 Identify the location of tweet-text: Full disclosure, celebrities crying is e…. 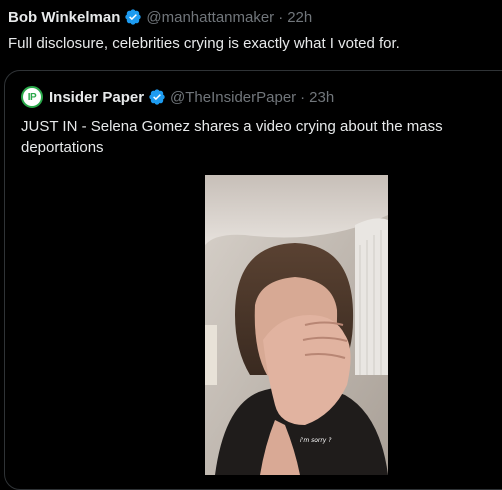
(204, 43).